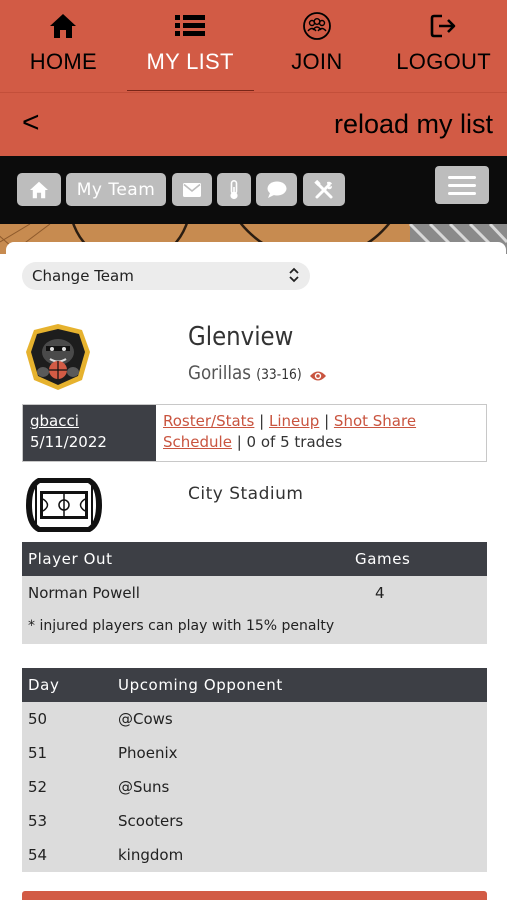 The width and height of the screenshot is (507, 900). Describe the element at coordinates (83, 276) in the screenshot. I see `select-value: Change Team` at that location.